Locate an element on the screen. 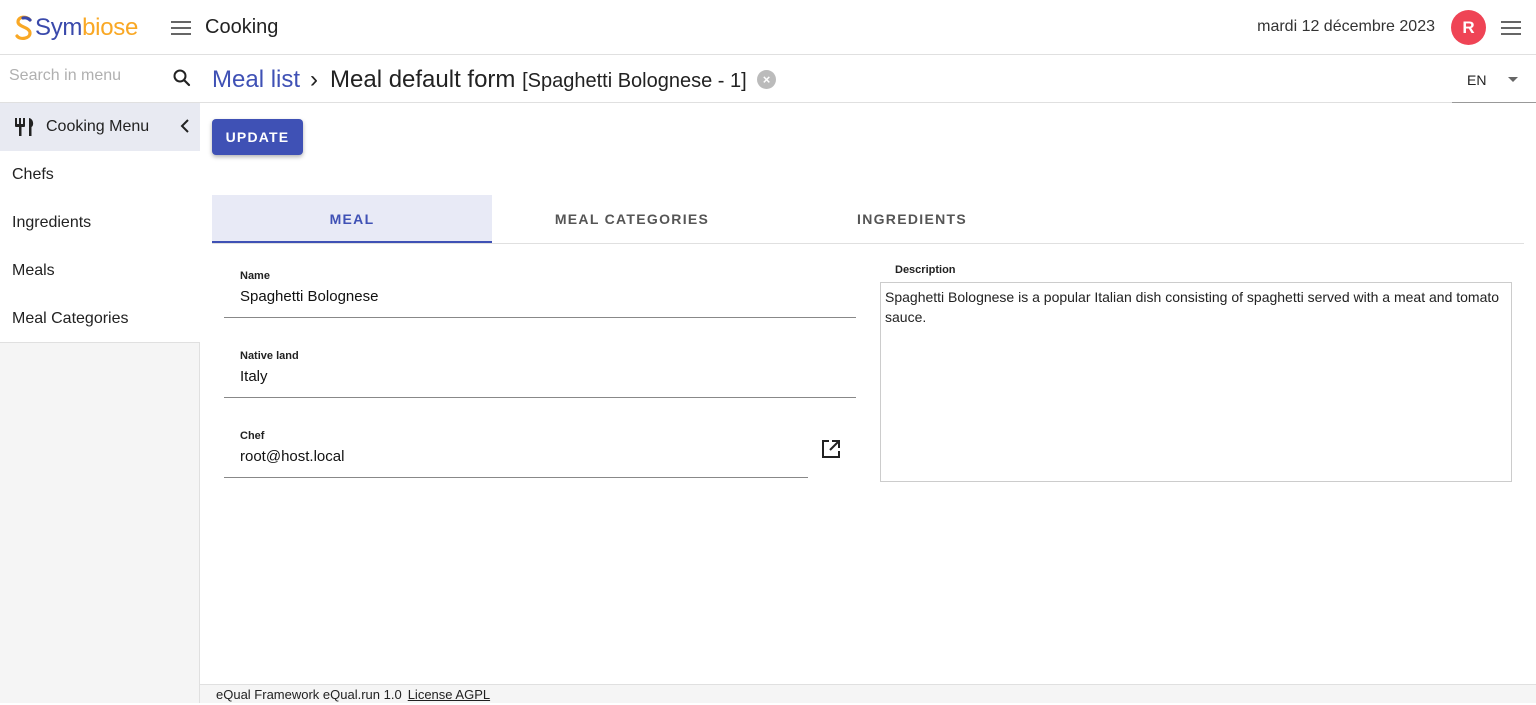  restaurant-icon is located at coordinates (25, 129).